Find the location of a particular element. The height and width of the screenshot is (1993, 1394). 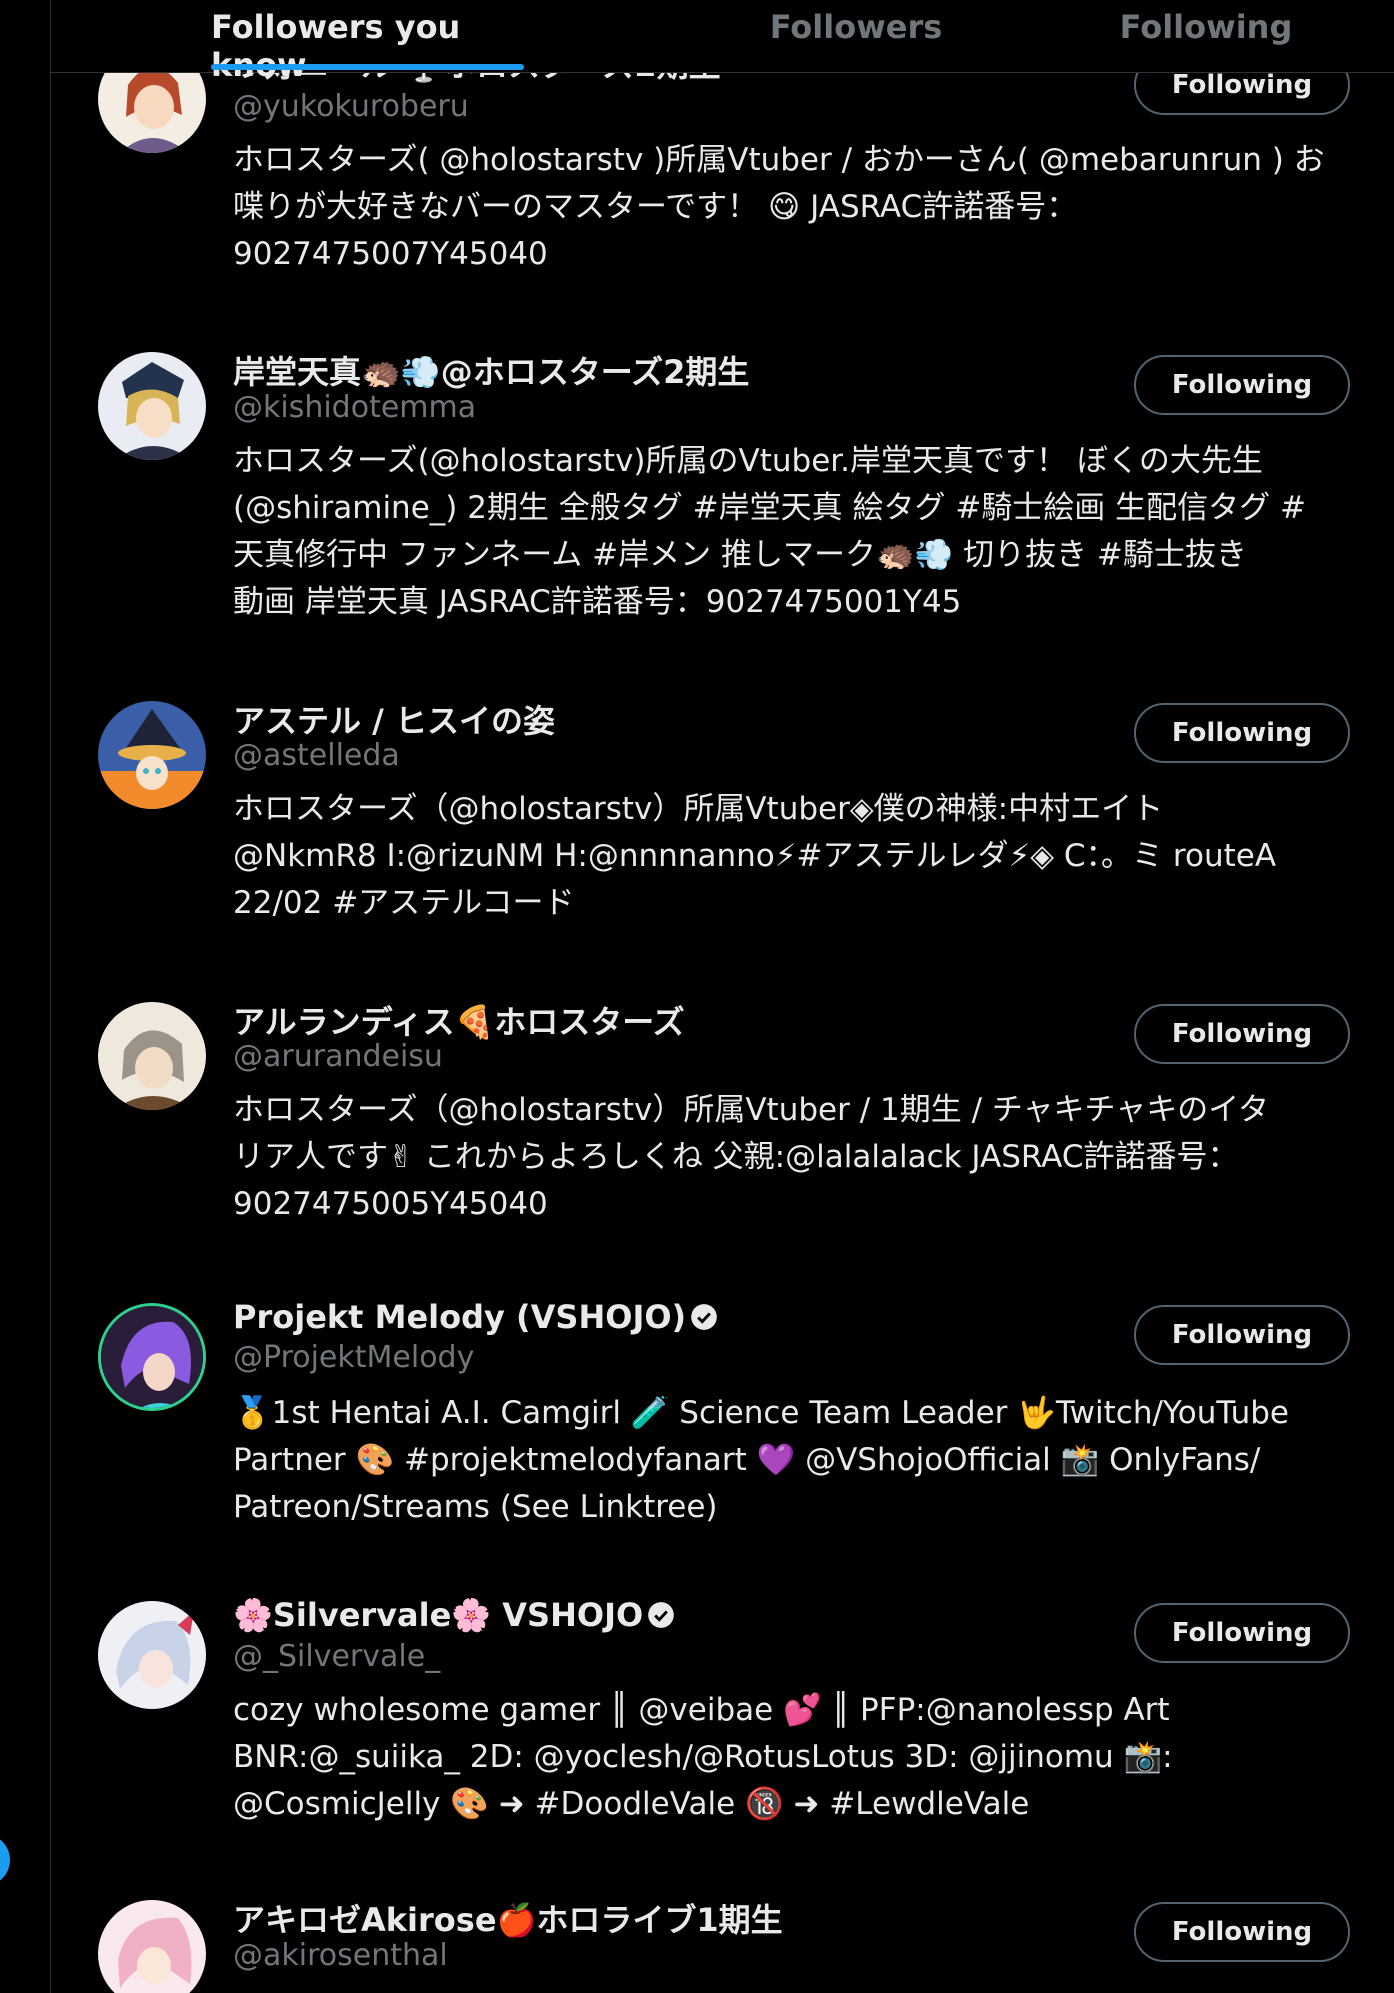

user-handle: @kishidotemma is located at coordinates (354, 407).